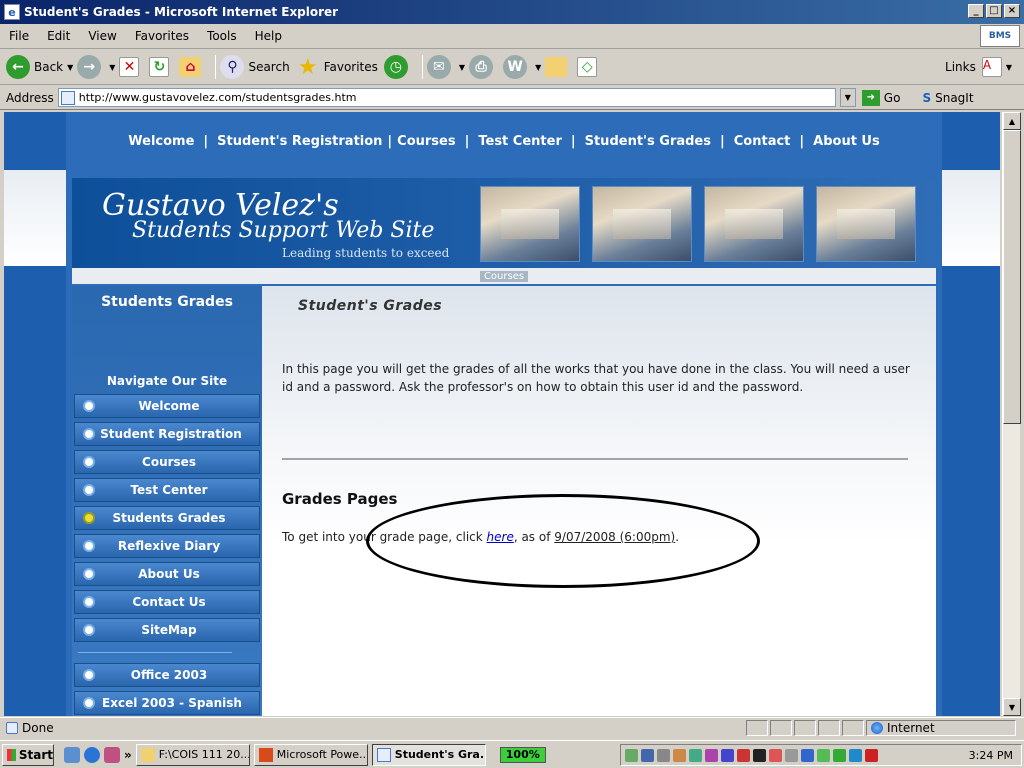 This screenshot has width=1024, height=768. Describe the element at coordinates (167, 574) in the screenshot. I see `sidebar-item-about-us: About Us` at that location.